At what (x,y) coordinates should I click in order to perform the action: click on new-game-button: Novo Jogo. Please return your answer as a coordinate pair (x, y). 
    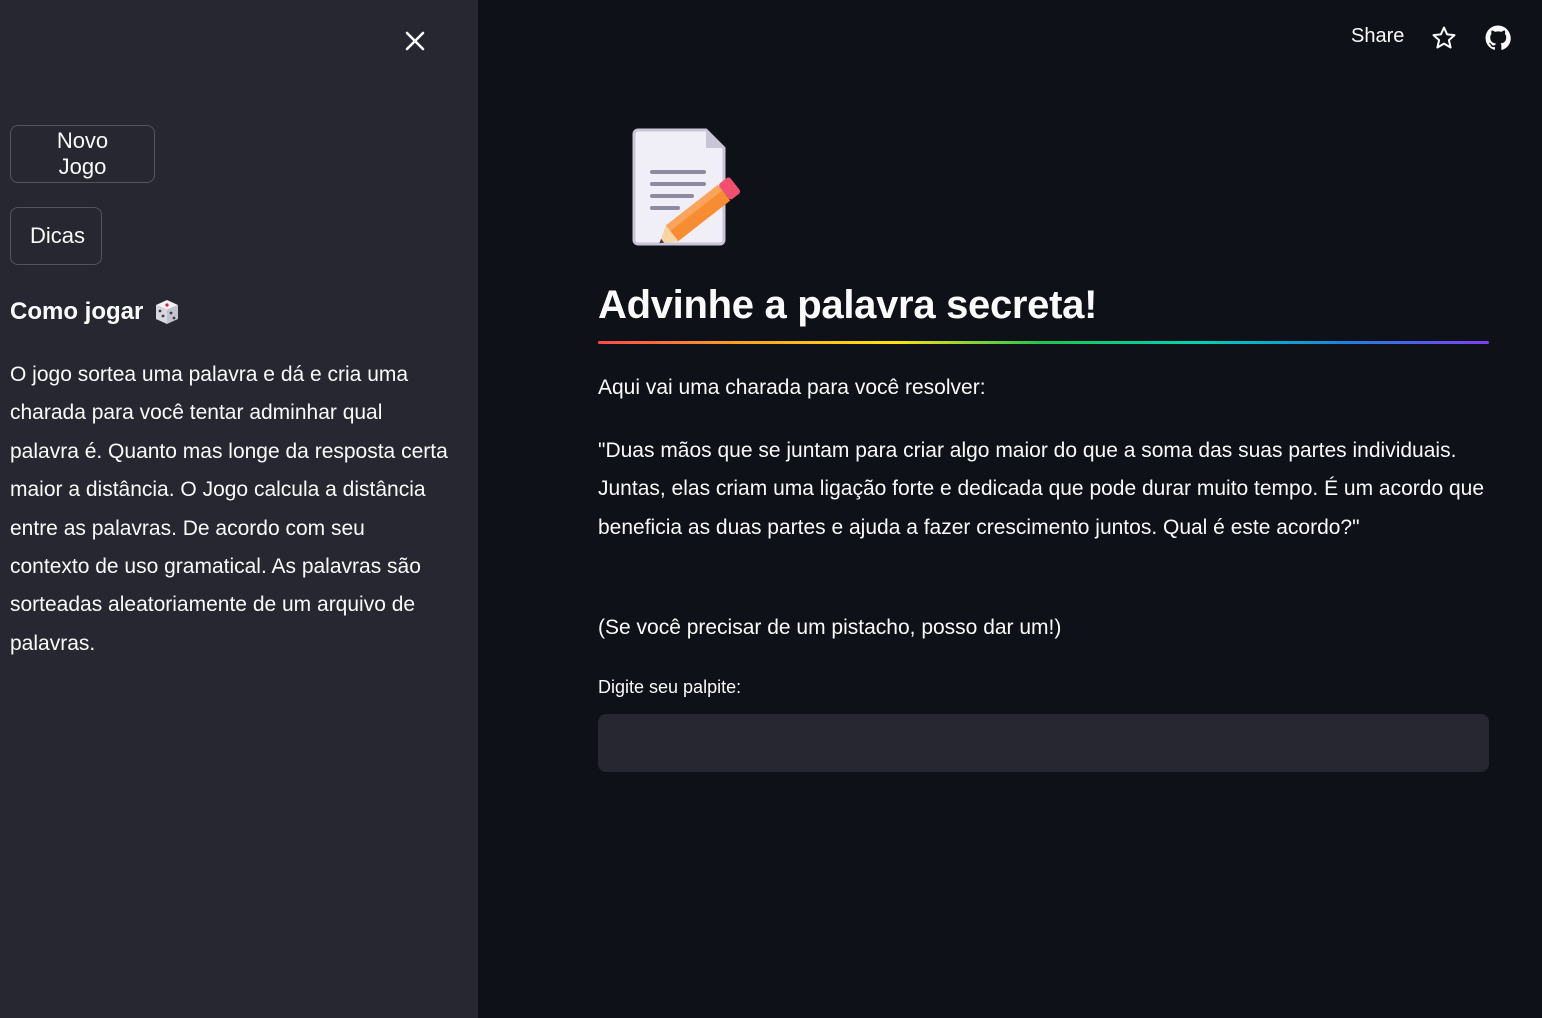
    Looking at the image, I should click on (82, 154).